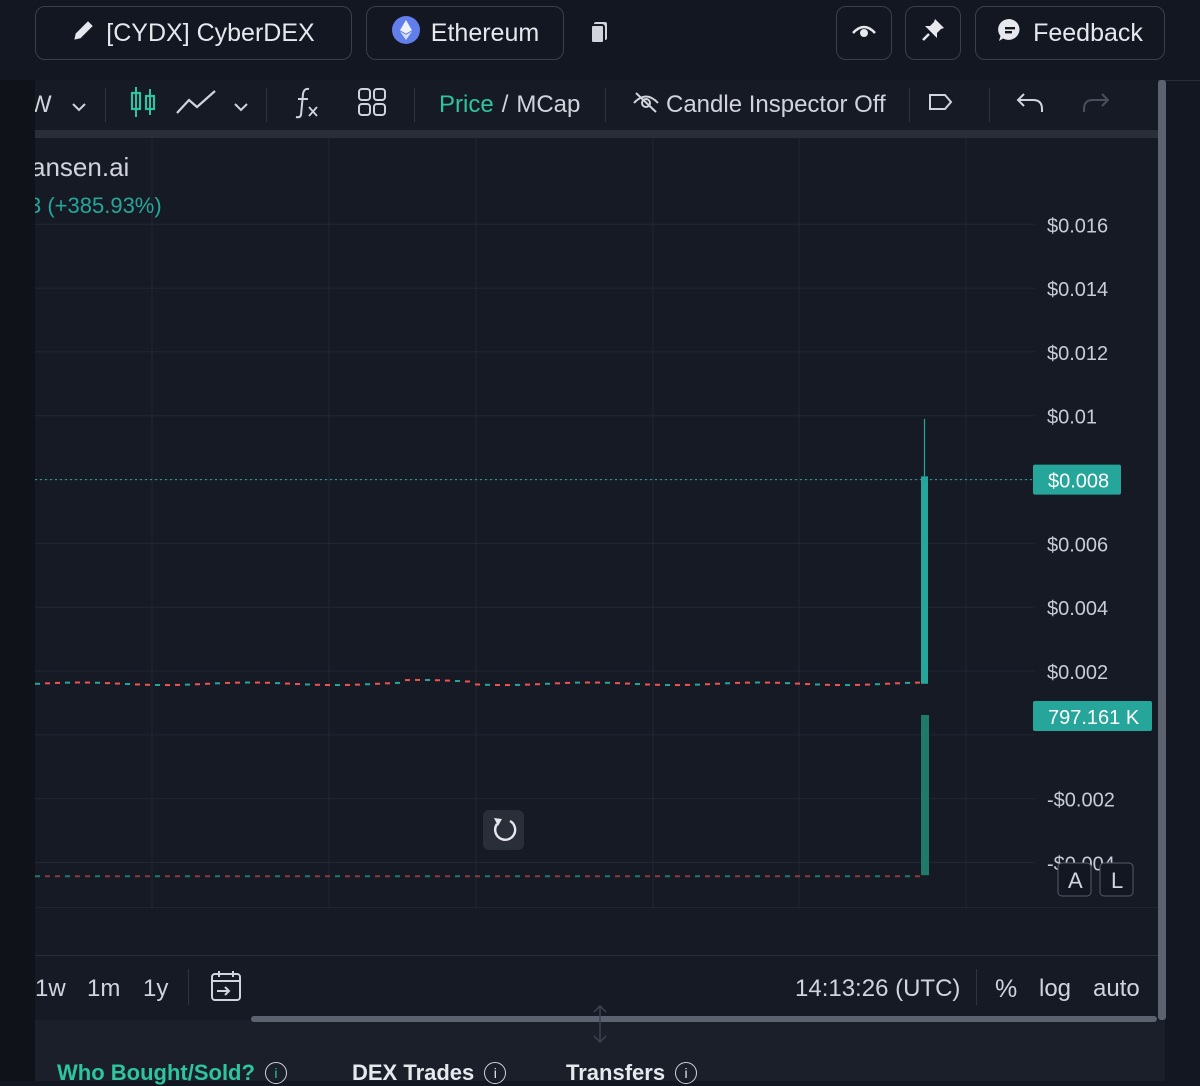 The height and width of the screenshot is (1086, 1200). I want to click on auto-scale-button: A, so click(1074, 879).